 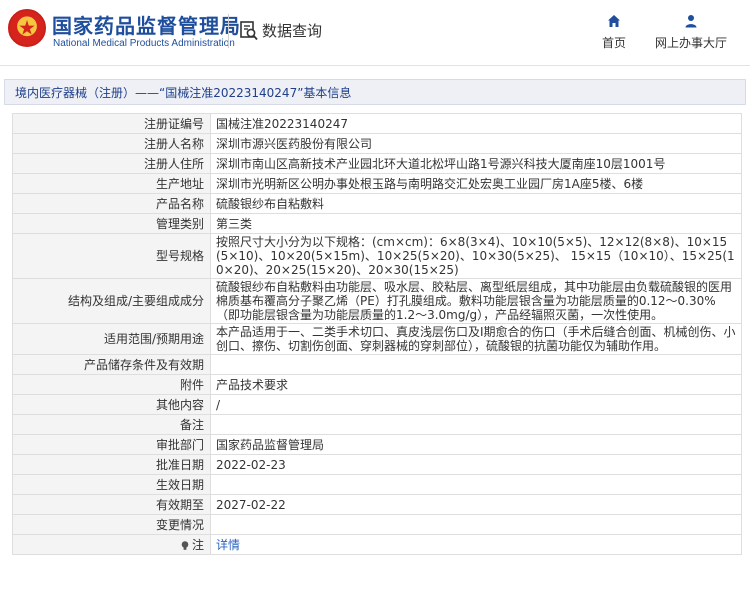 What do you see at coordinates (111, 203) in the screenshot?
I see `field-label: 产品名称` at bounding box center [111, 203].